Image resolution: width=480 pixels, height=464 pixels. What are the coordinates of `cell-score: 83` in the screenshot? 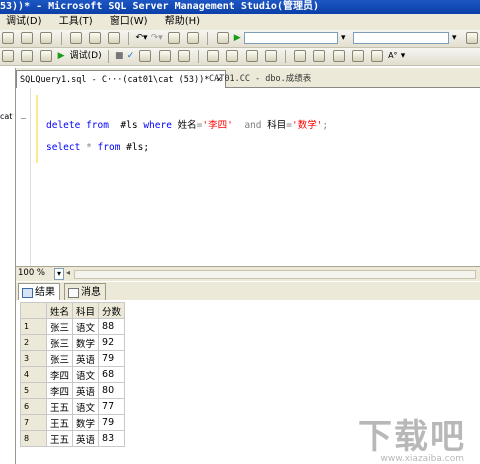 It's located at (112, 438).